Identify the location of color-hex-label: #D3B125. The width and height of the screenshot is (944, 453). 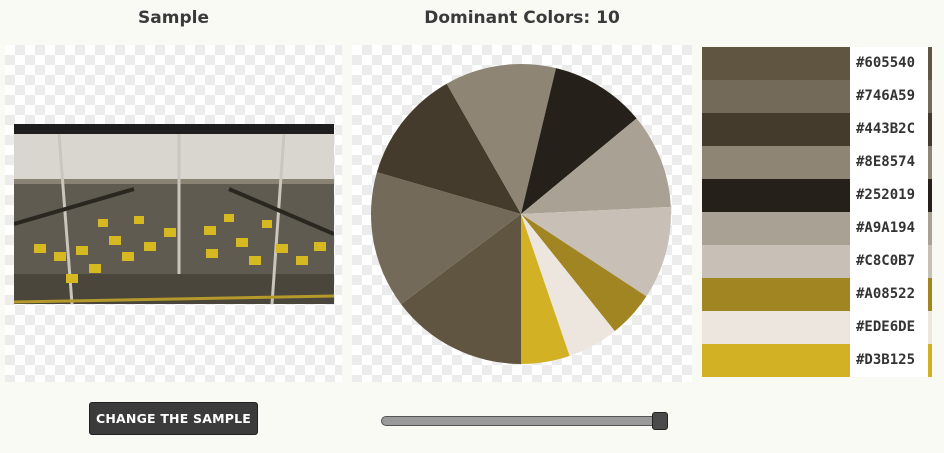
(889, 360).